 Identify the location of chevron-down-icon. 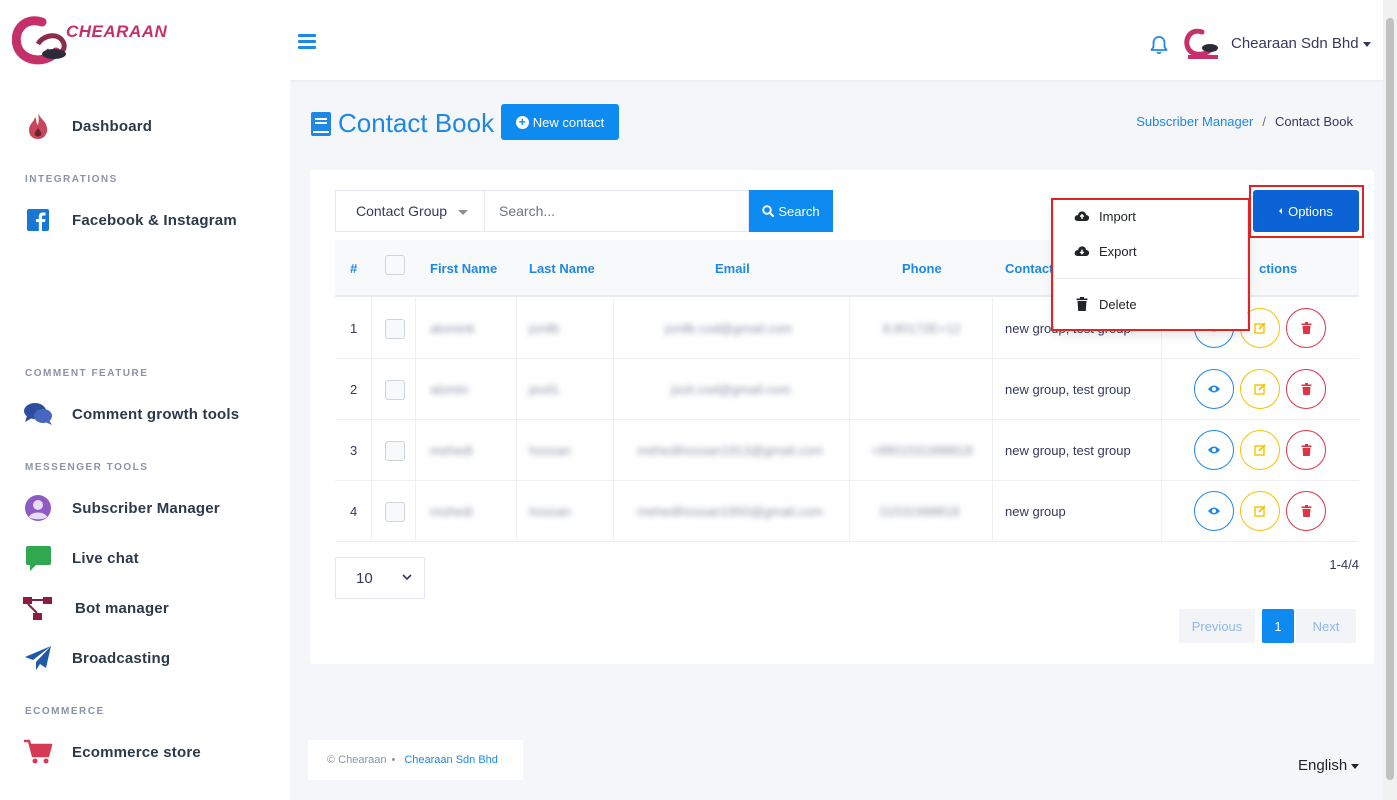
(407, 577).